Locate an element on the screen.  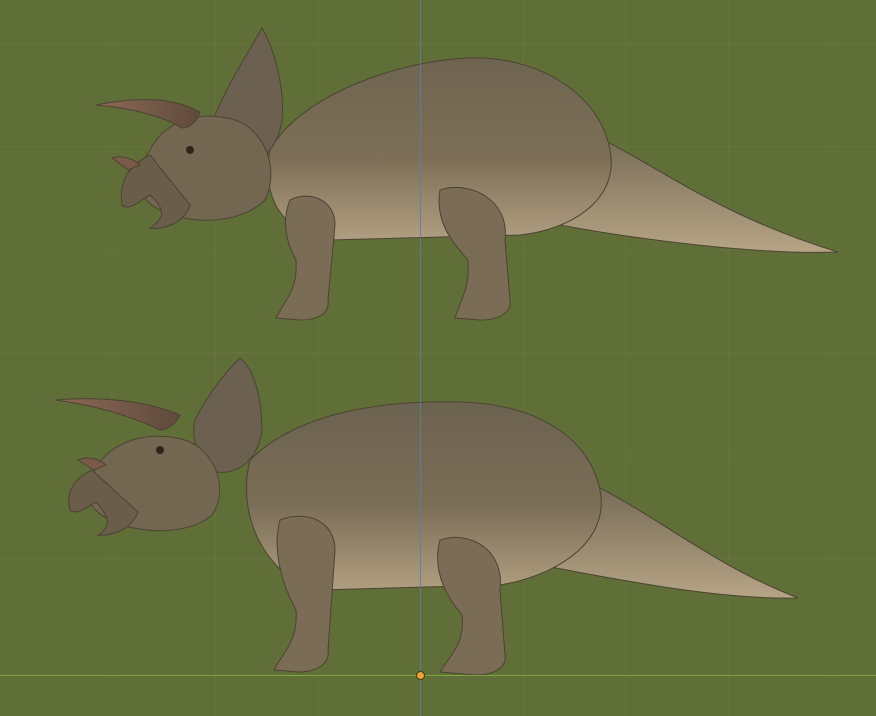
y-axis-line is located at coordinates (438, 675).